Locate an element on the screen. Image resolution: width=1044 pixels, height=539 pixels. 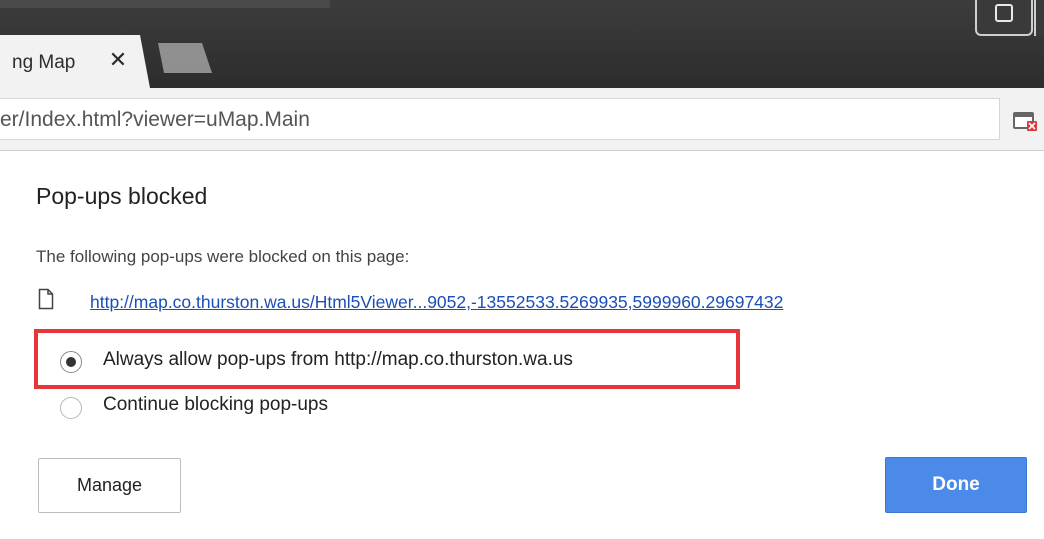
continue-blocking-label: Continue blocking pop-ups is located at coordinates (215, 405).